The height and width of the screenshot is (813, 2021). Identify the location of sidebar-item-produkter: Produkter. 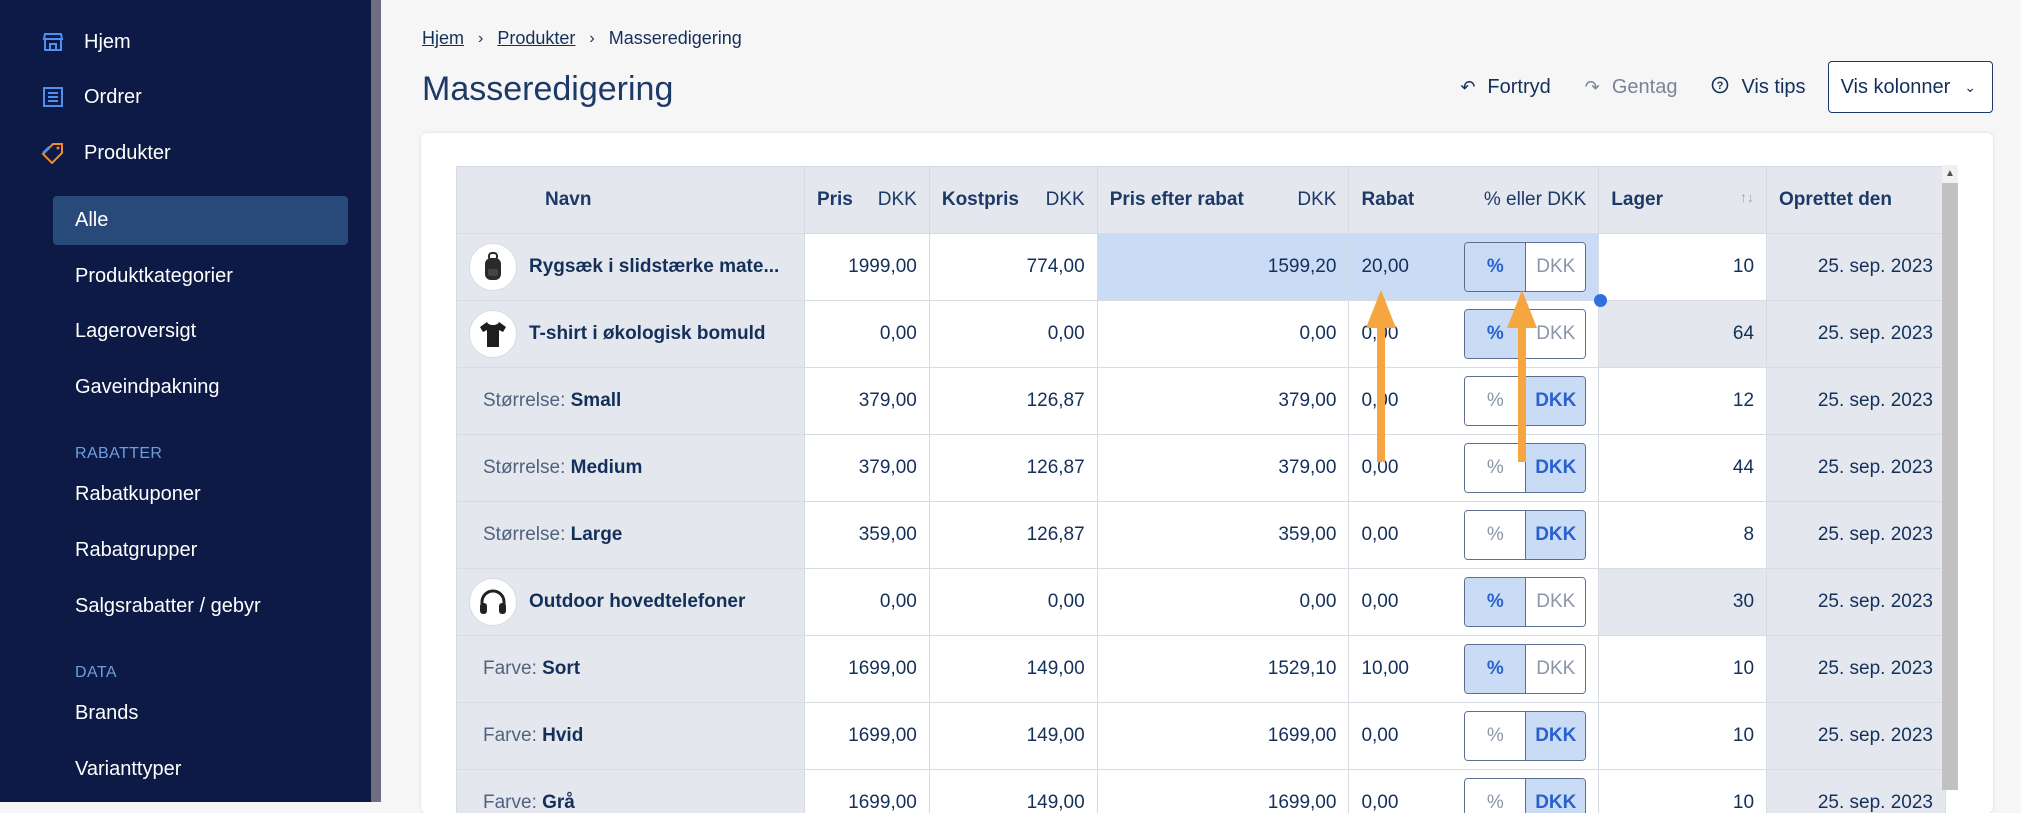
(105, 153).